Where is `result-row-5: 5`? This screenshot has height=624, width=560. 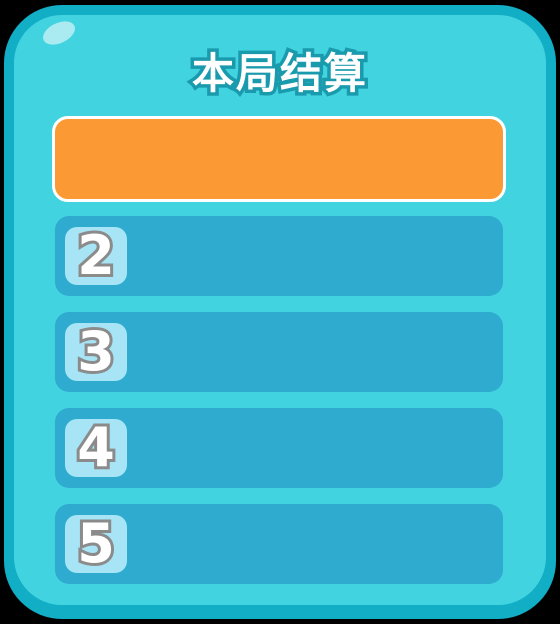 result-row-5: 5 is located at coordinates (279, 544).